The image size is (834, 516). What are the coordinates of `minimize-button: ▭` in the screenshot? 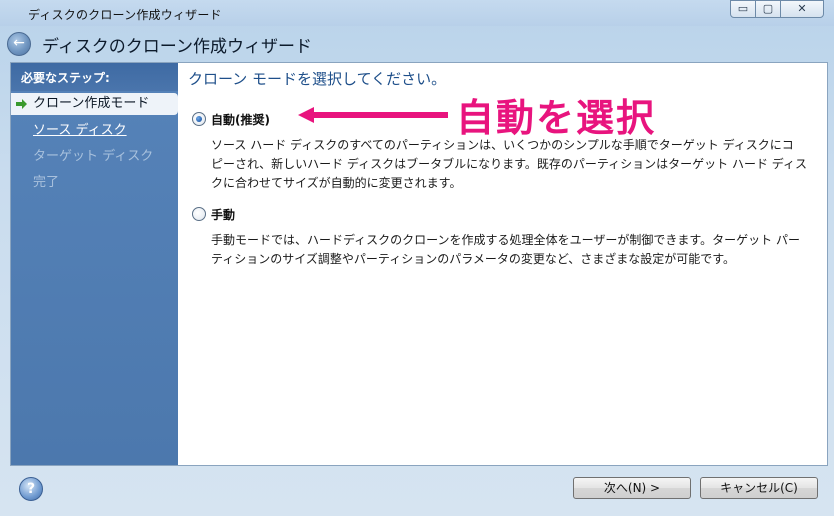 It's located at (743, 9).